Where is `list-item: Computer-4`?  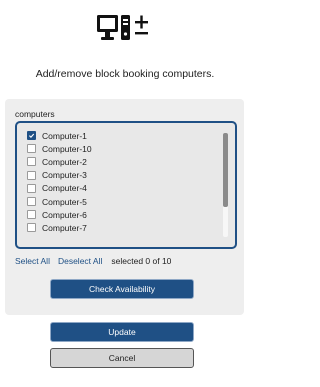 list-item: Computer-4 is located at coordinates (119, 188).